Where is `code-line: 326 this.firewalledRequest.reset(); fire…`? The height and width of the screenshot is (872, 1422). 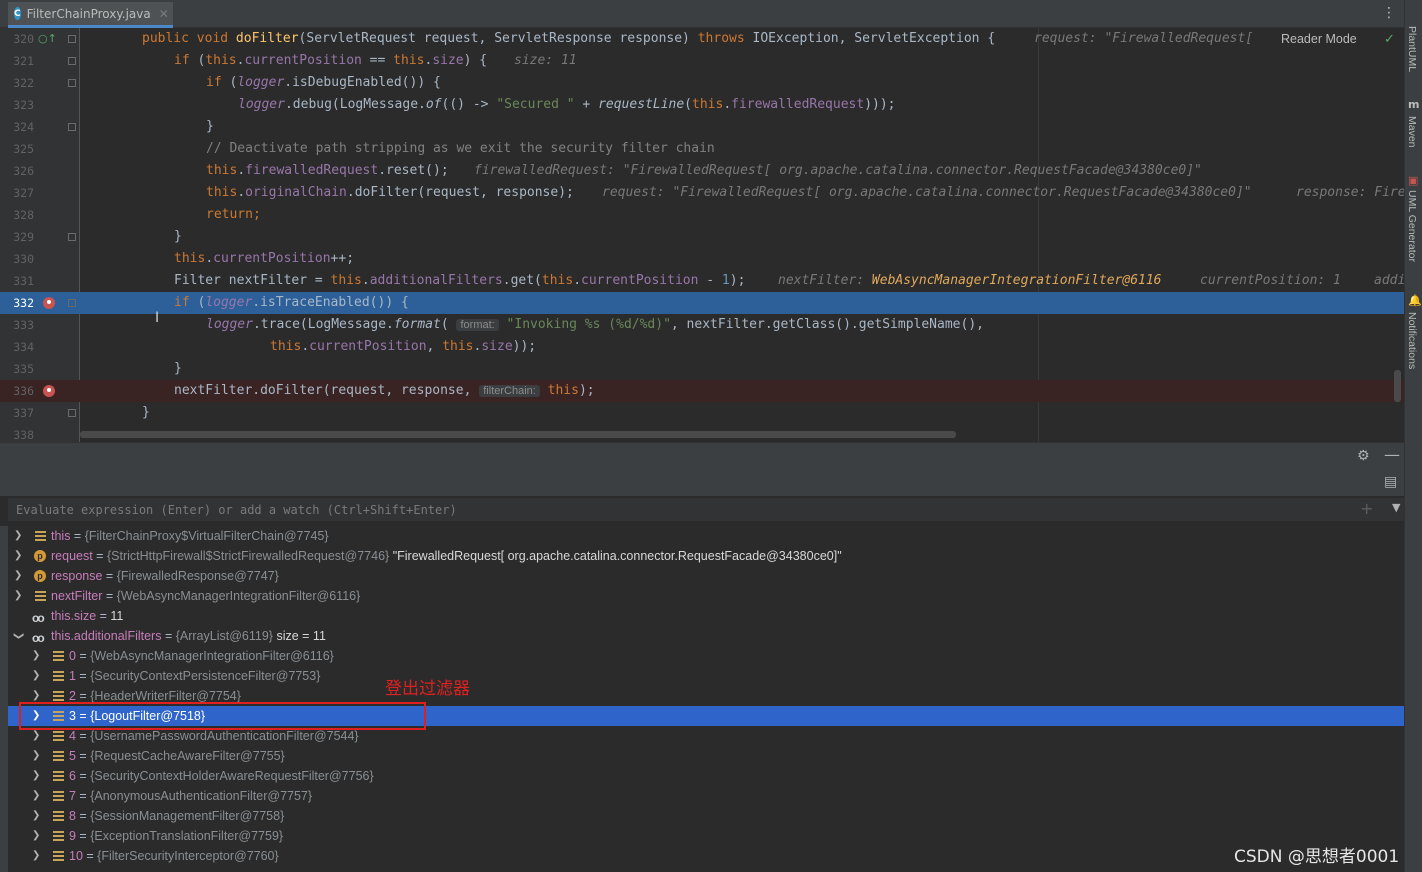 code-line: 326 this.firewalledRequest.reset(); fire… is located at coordinates (702, 171).